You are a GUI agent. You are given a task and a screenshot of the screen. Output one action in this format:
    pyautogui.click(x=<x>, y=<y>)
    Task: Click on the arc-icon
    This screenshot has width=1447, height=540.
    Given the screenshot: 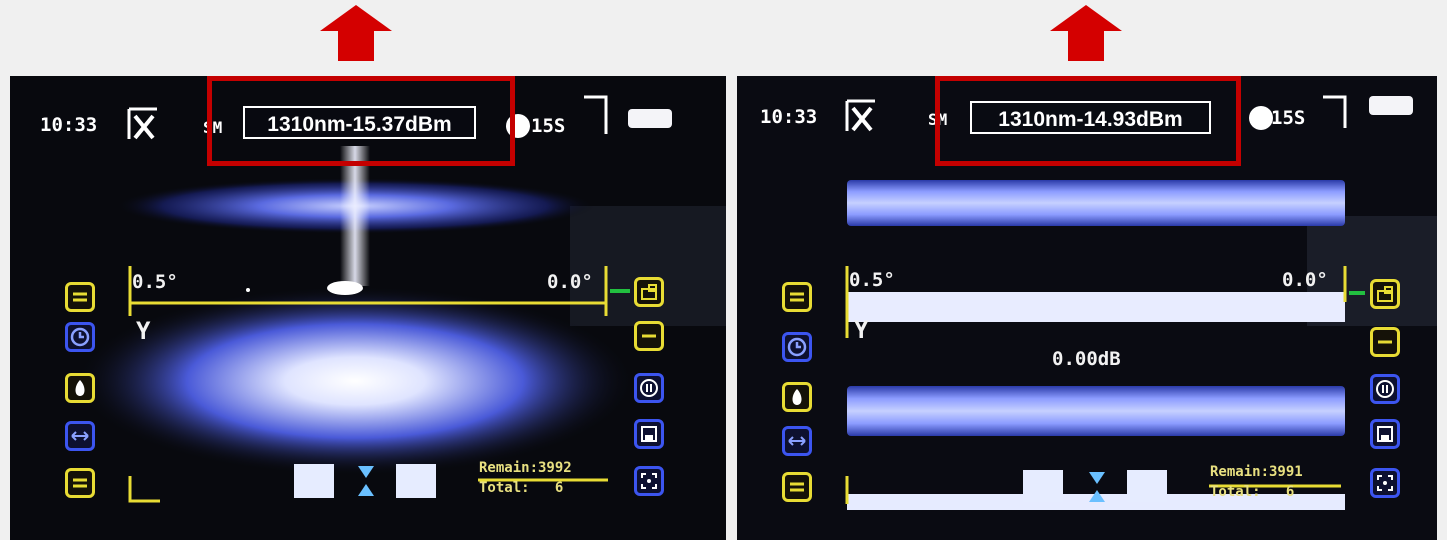 What is the action you would take?
    pyautogui.click(x=1261, y=118)
    